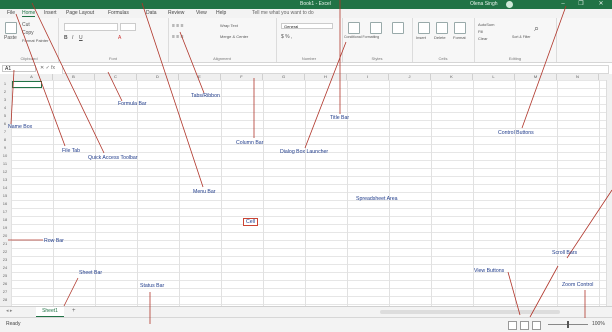  I want to click on label-control-buttons: Control Buttons, so click(516, 133).